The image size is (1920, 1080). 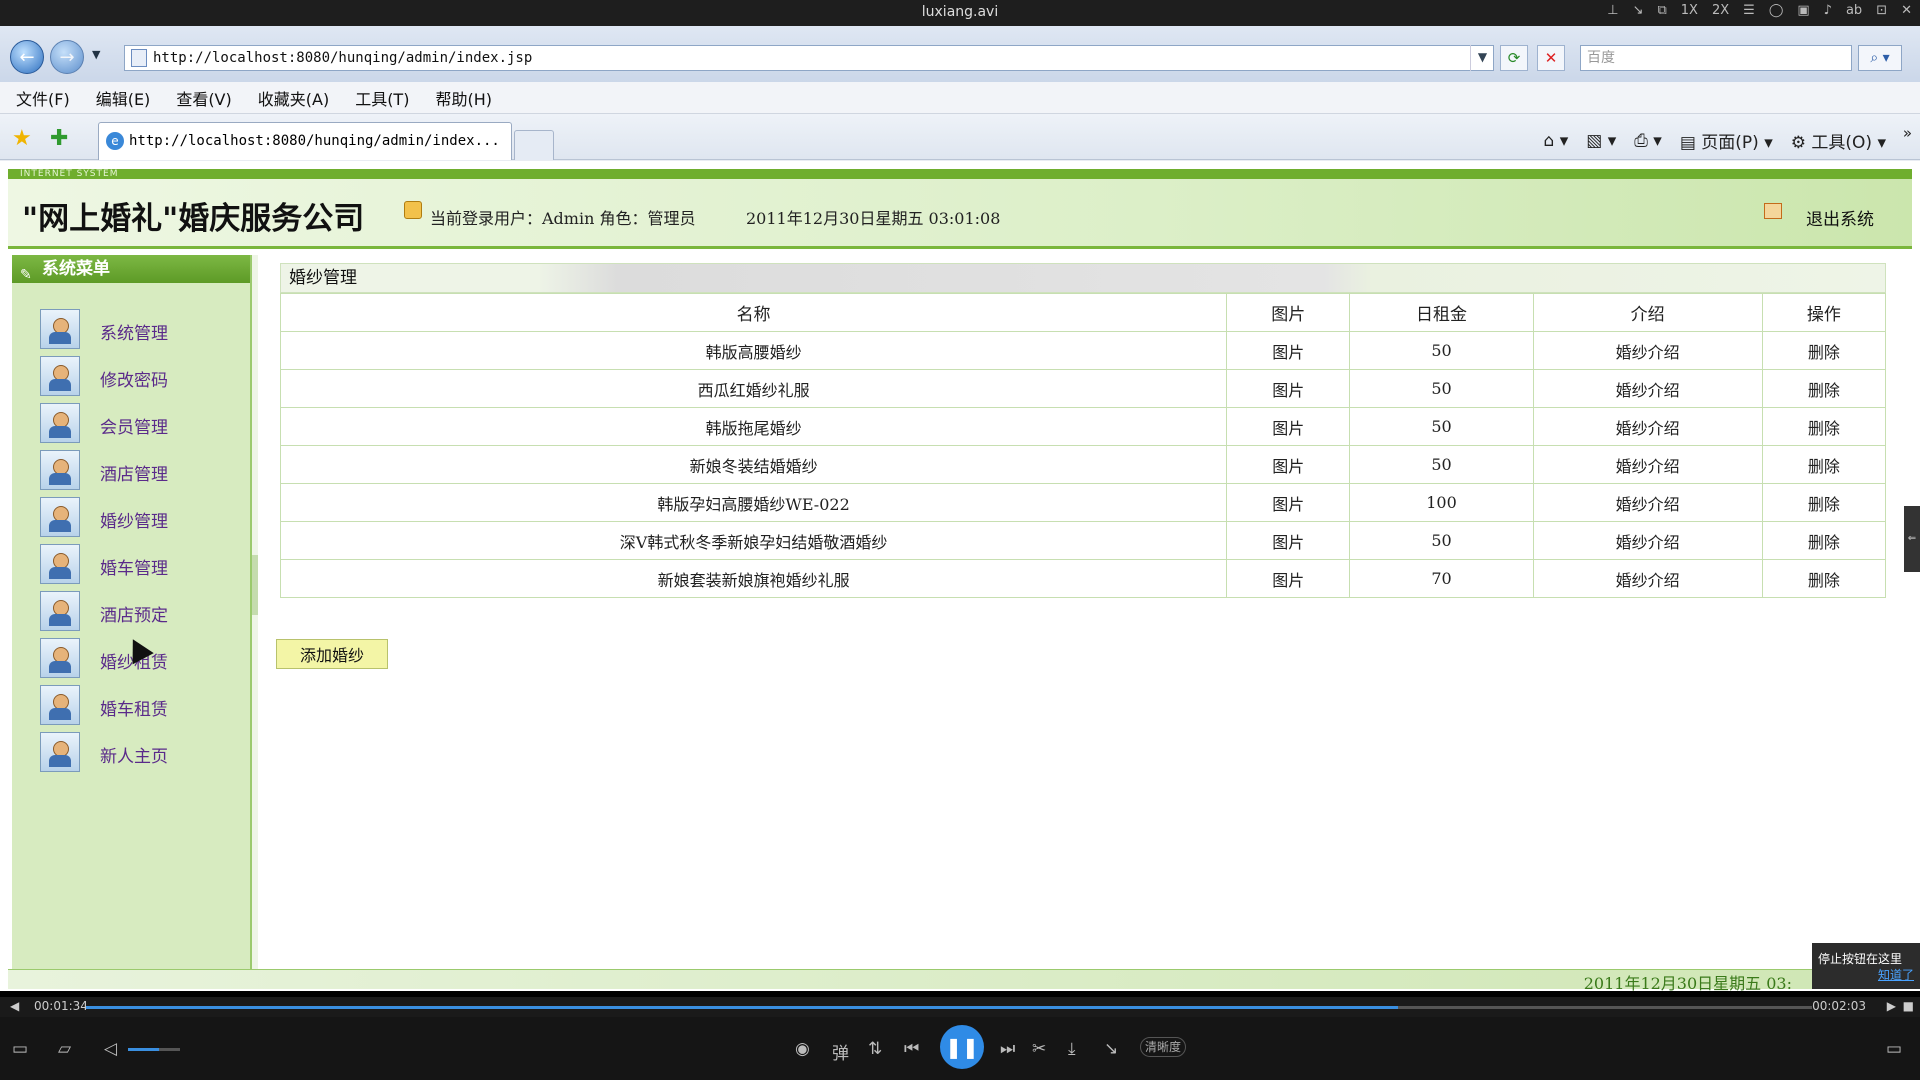 What do you see at coordinates (1906, 10) in the screenshot?
I see `close-icon: ✕` at bounding box center [1906, 10].